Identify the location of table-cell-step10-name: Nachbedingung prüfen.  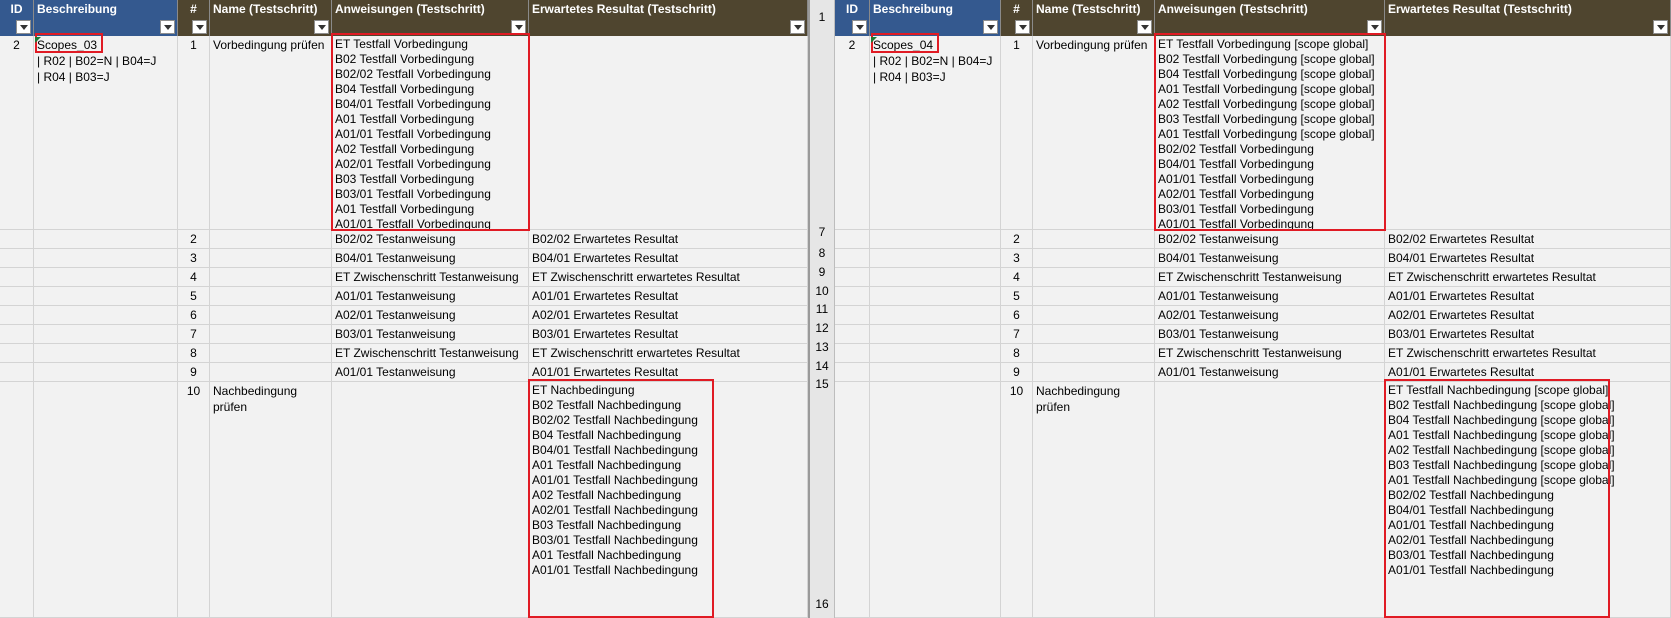
(1094, 500).